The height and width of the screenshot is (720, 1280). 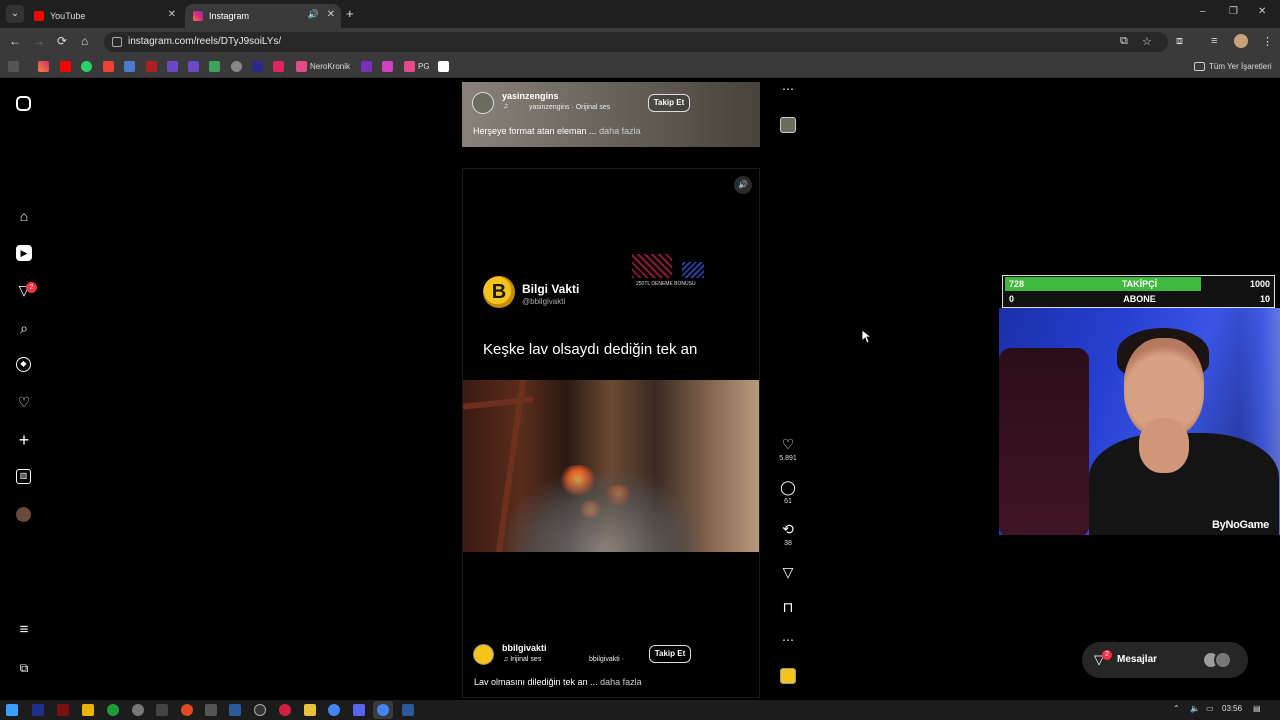 I want to click on new-tab-button: +, so click(x=350, y=13).